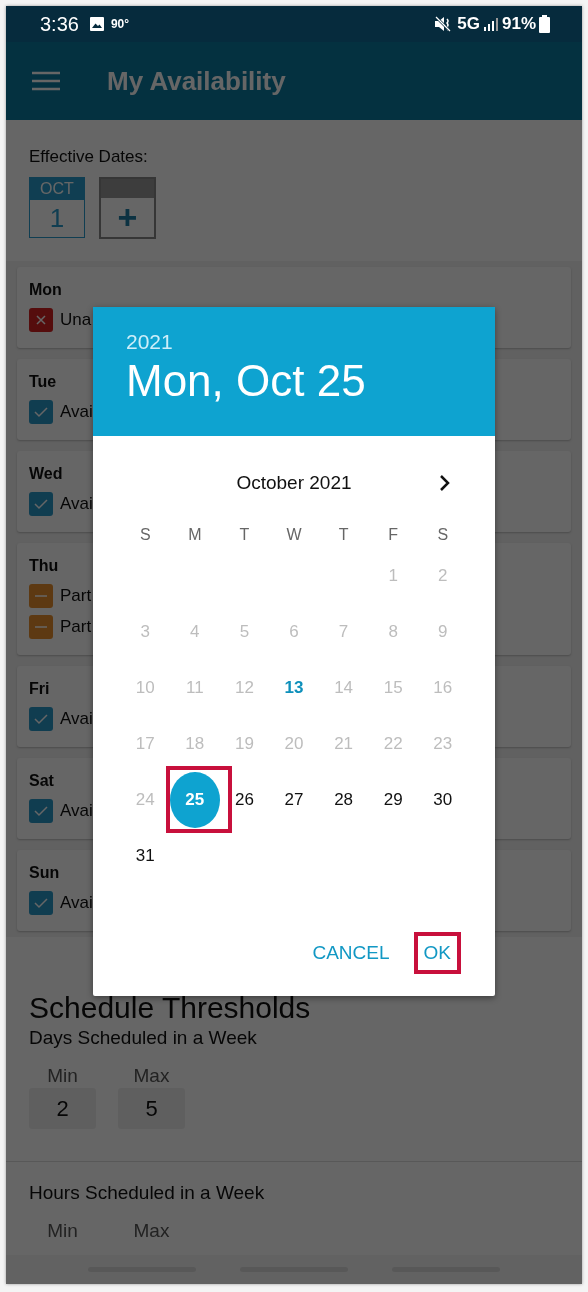  I want to click on group-title: Days Scheduled in a Week, so click(143, 1038).